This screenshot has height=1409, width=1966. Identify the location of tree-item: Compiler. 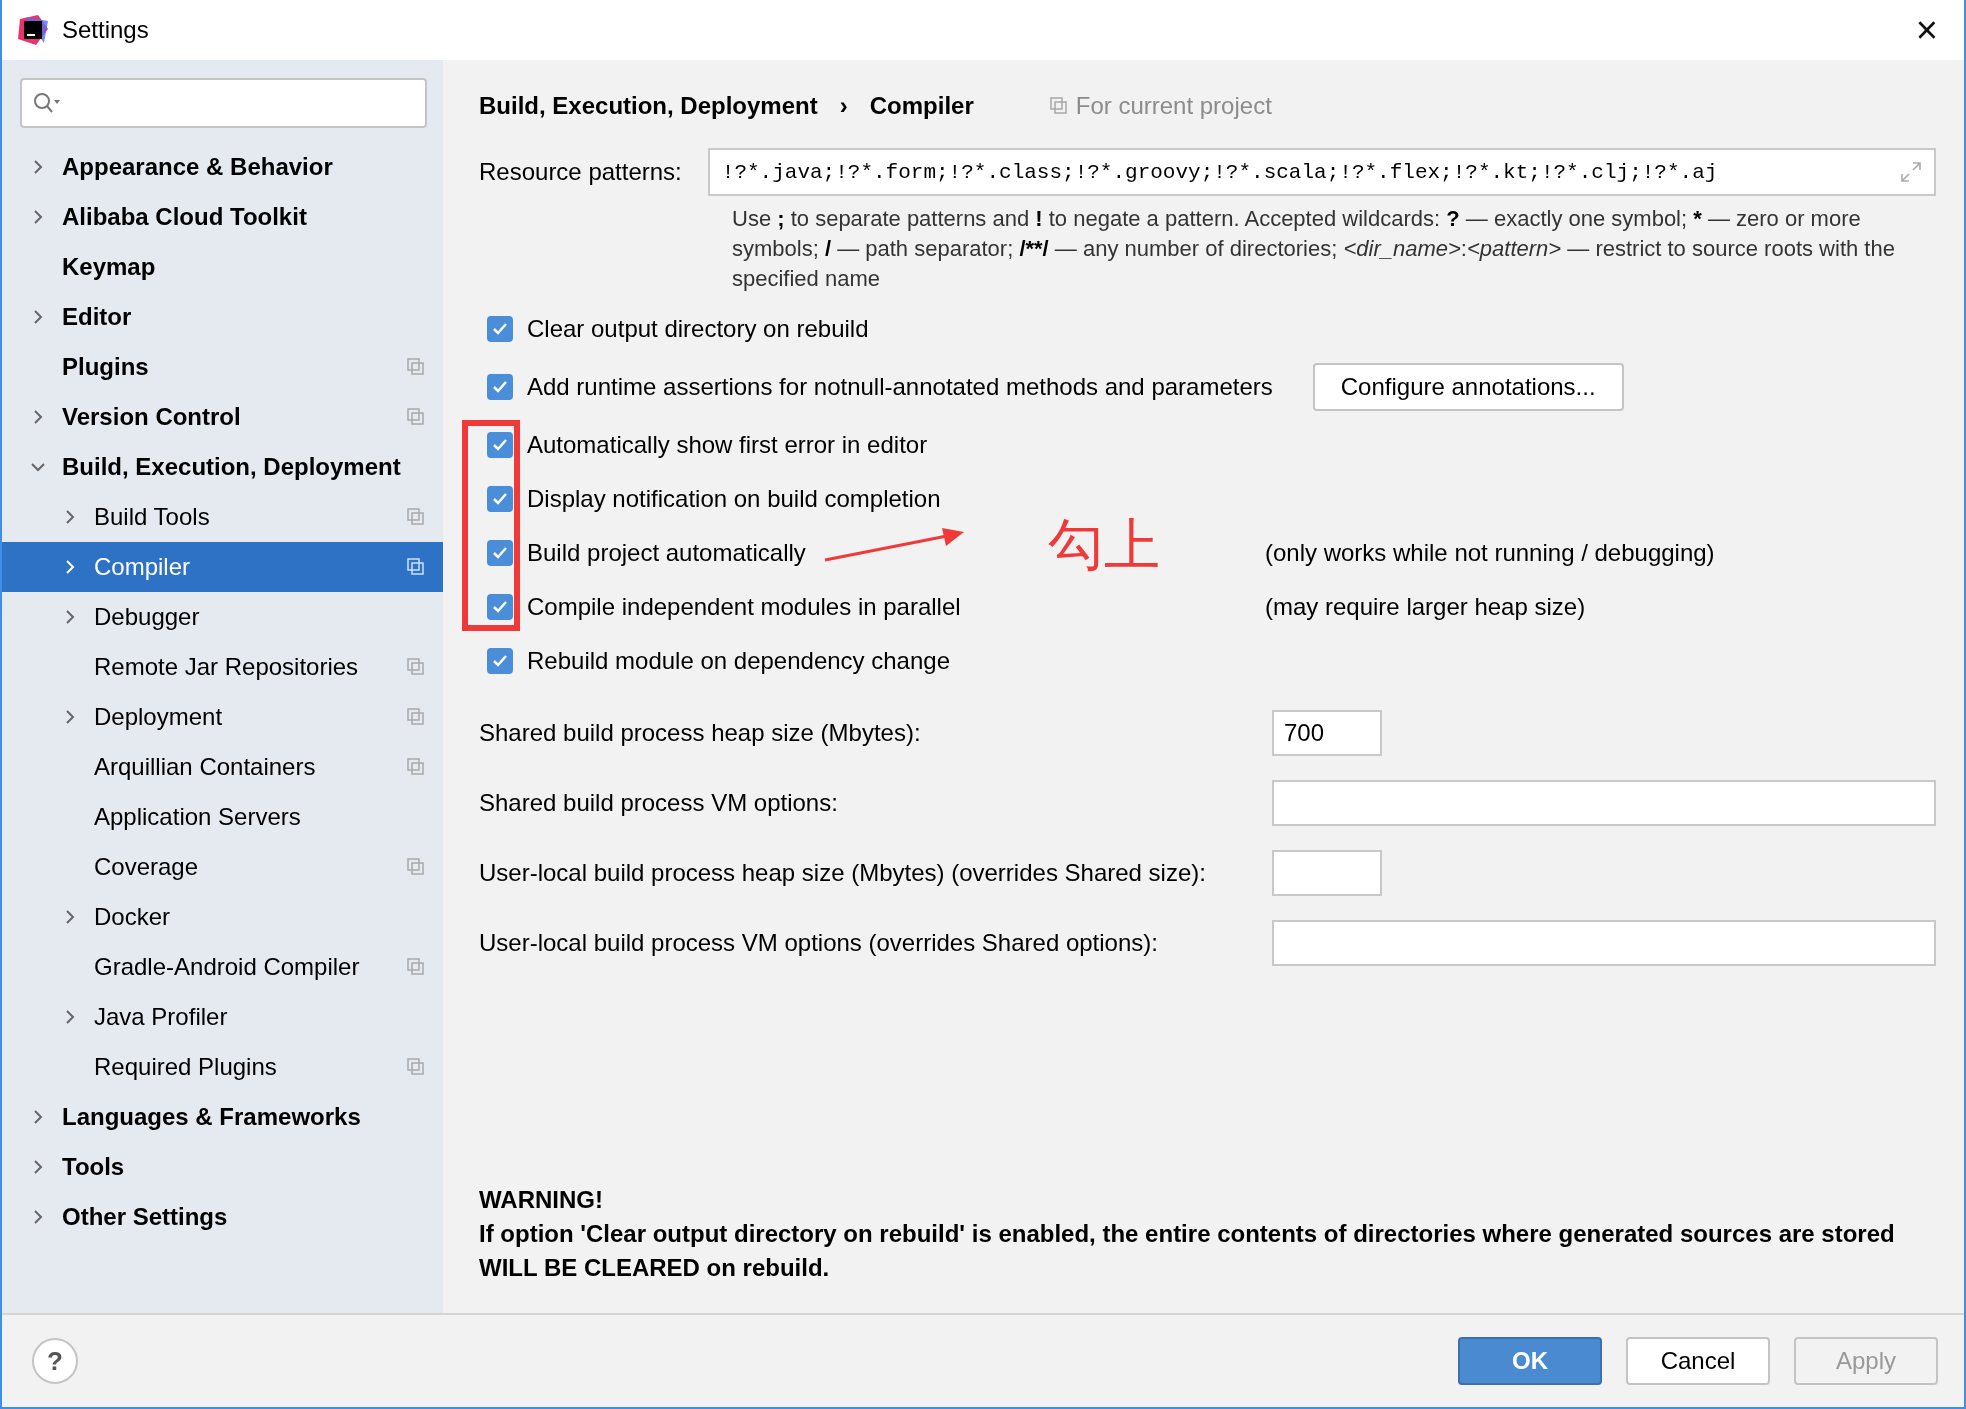
(222, 567).